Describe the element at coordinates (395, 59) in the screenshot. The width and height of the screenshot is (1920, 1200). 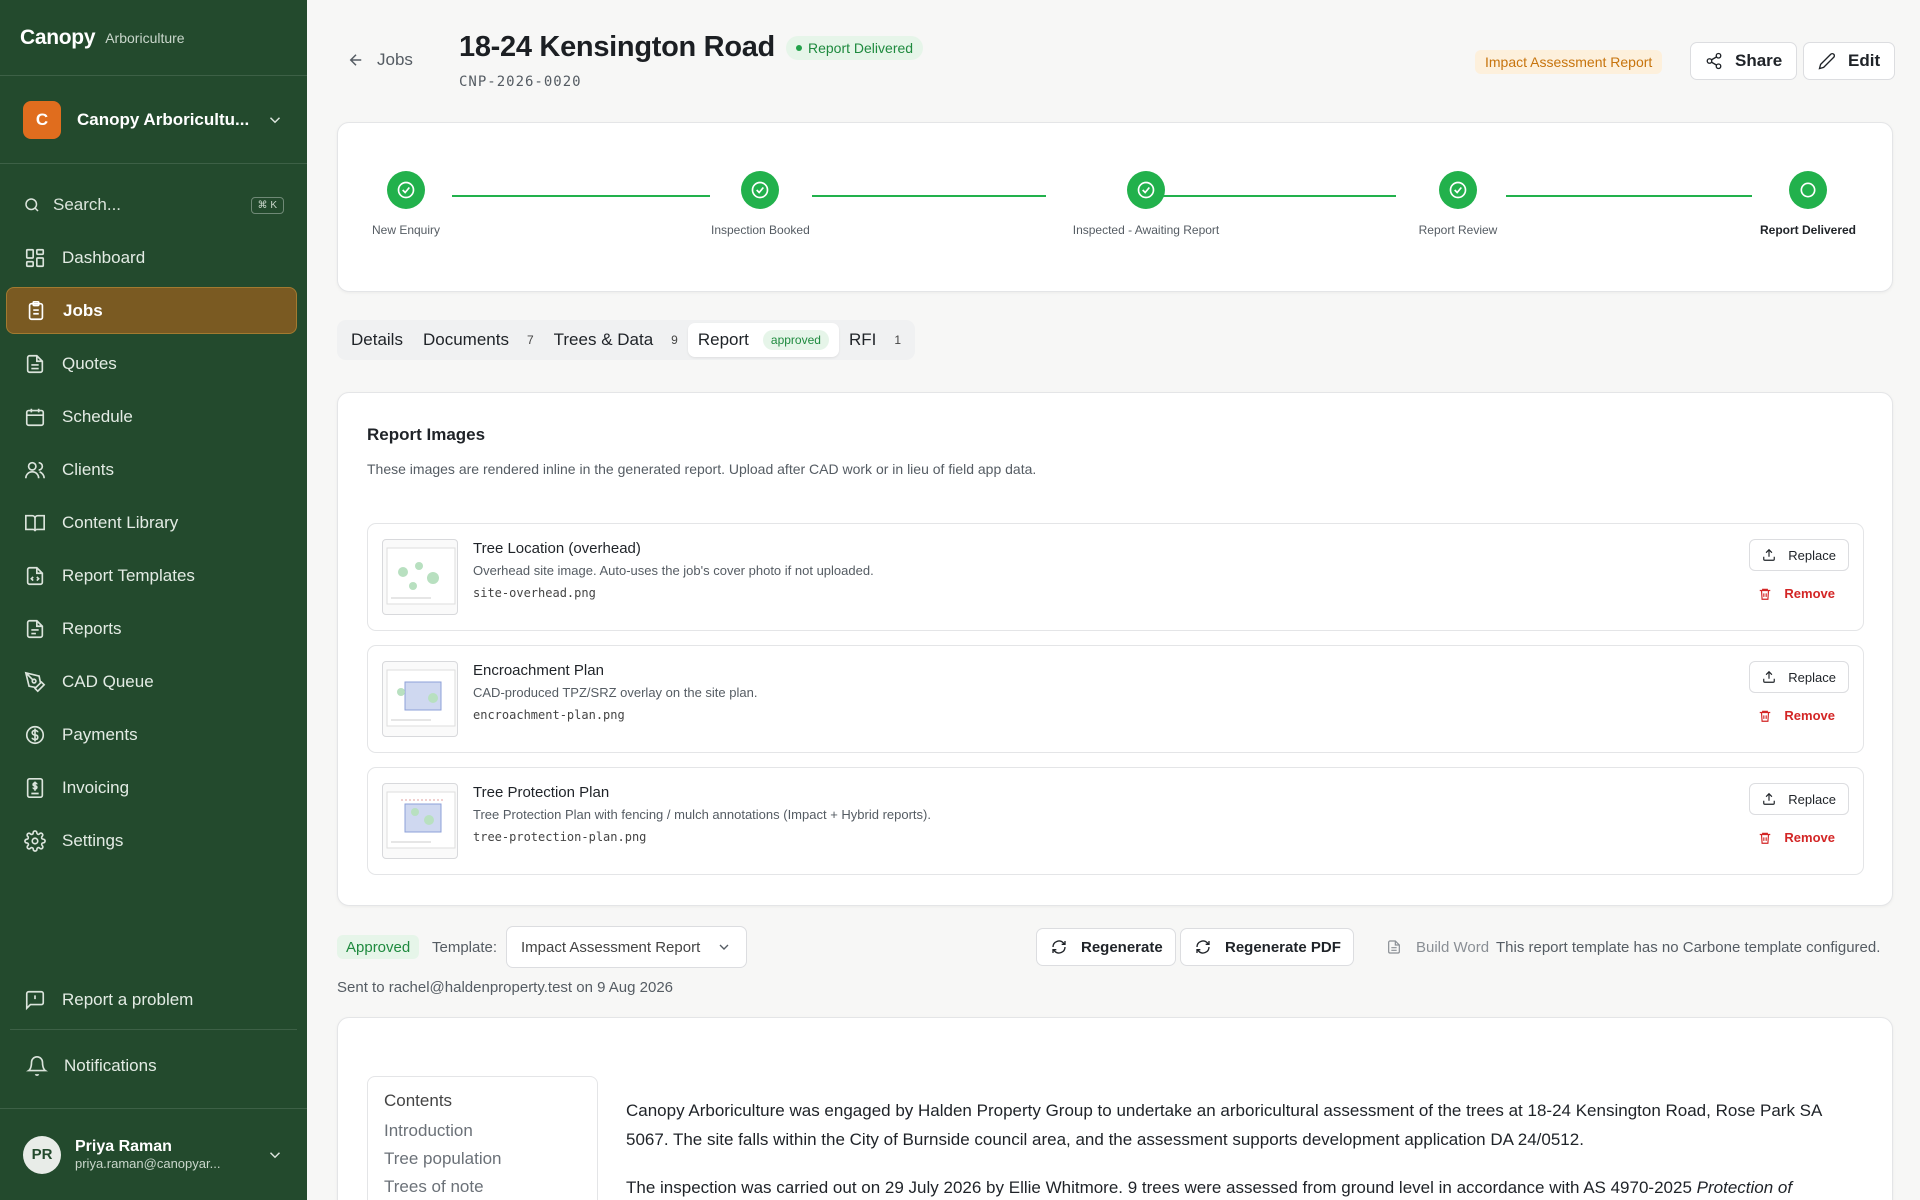
I see `back-label: Jobs` at that location.